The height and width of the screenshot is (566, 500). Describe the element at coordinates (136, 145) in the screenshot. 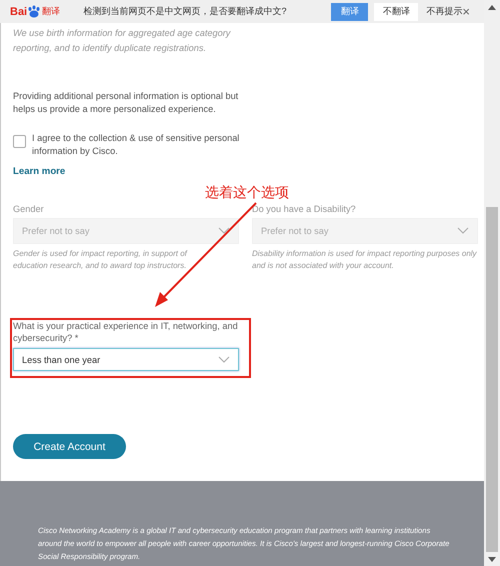

I see `consent-label: I agree to the collection & use of sensitive personal information by Cisco.` at that location.